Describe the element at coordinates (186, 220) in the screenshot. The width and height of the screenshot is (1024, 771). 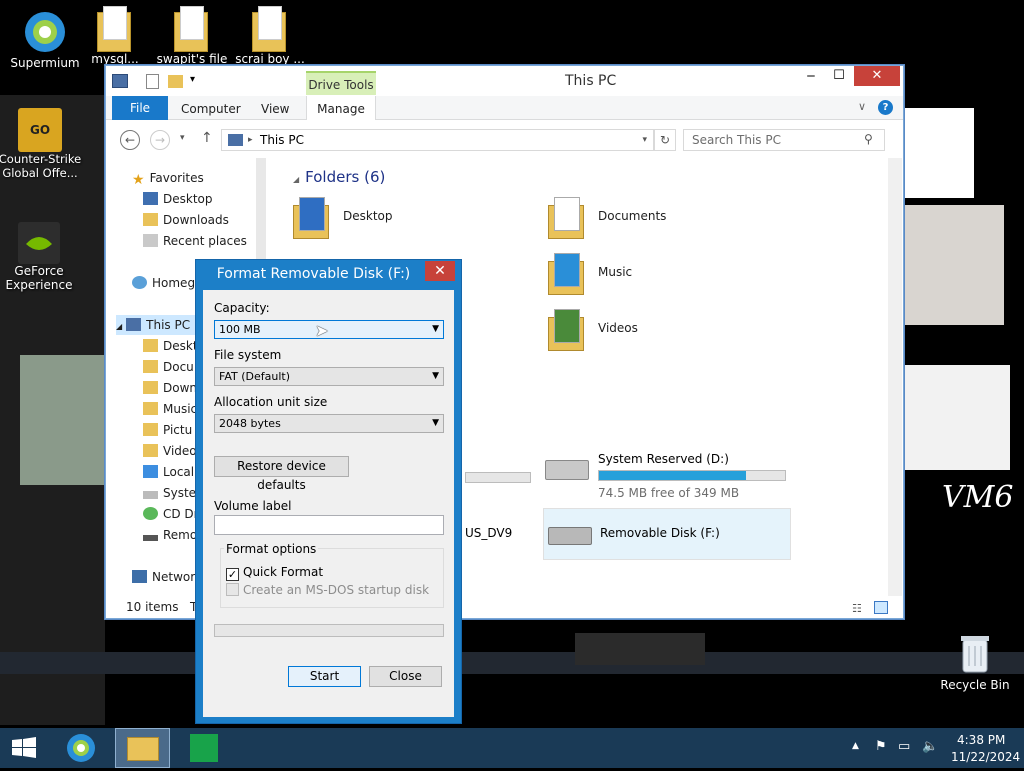
I see `nav-downloads: Downloads` at that location.